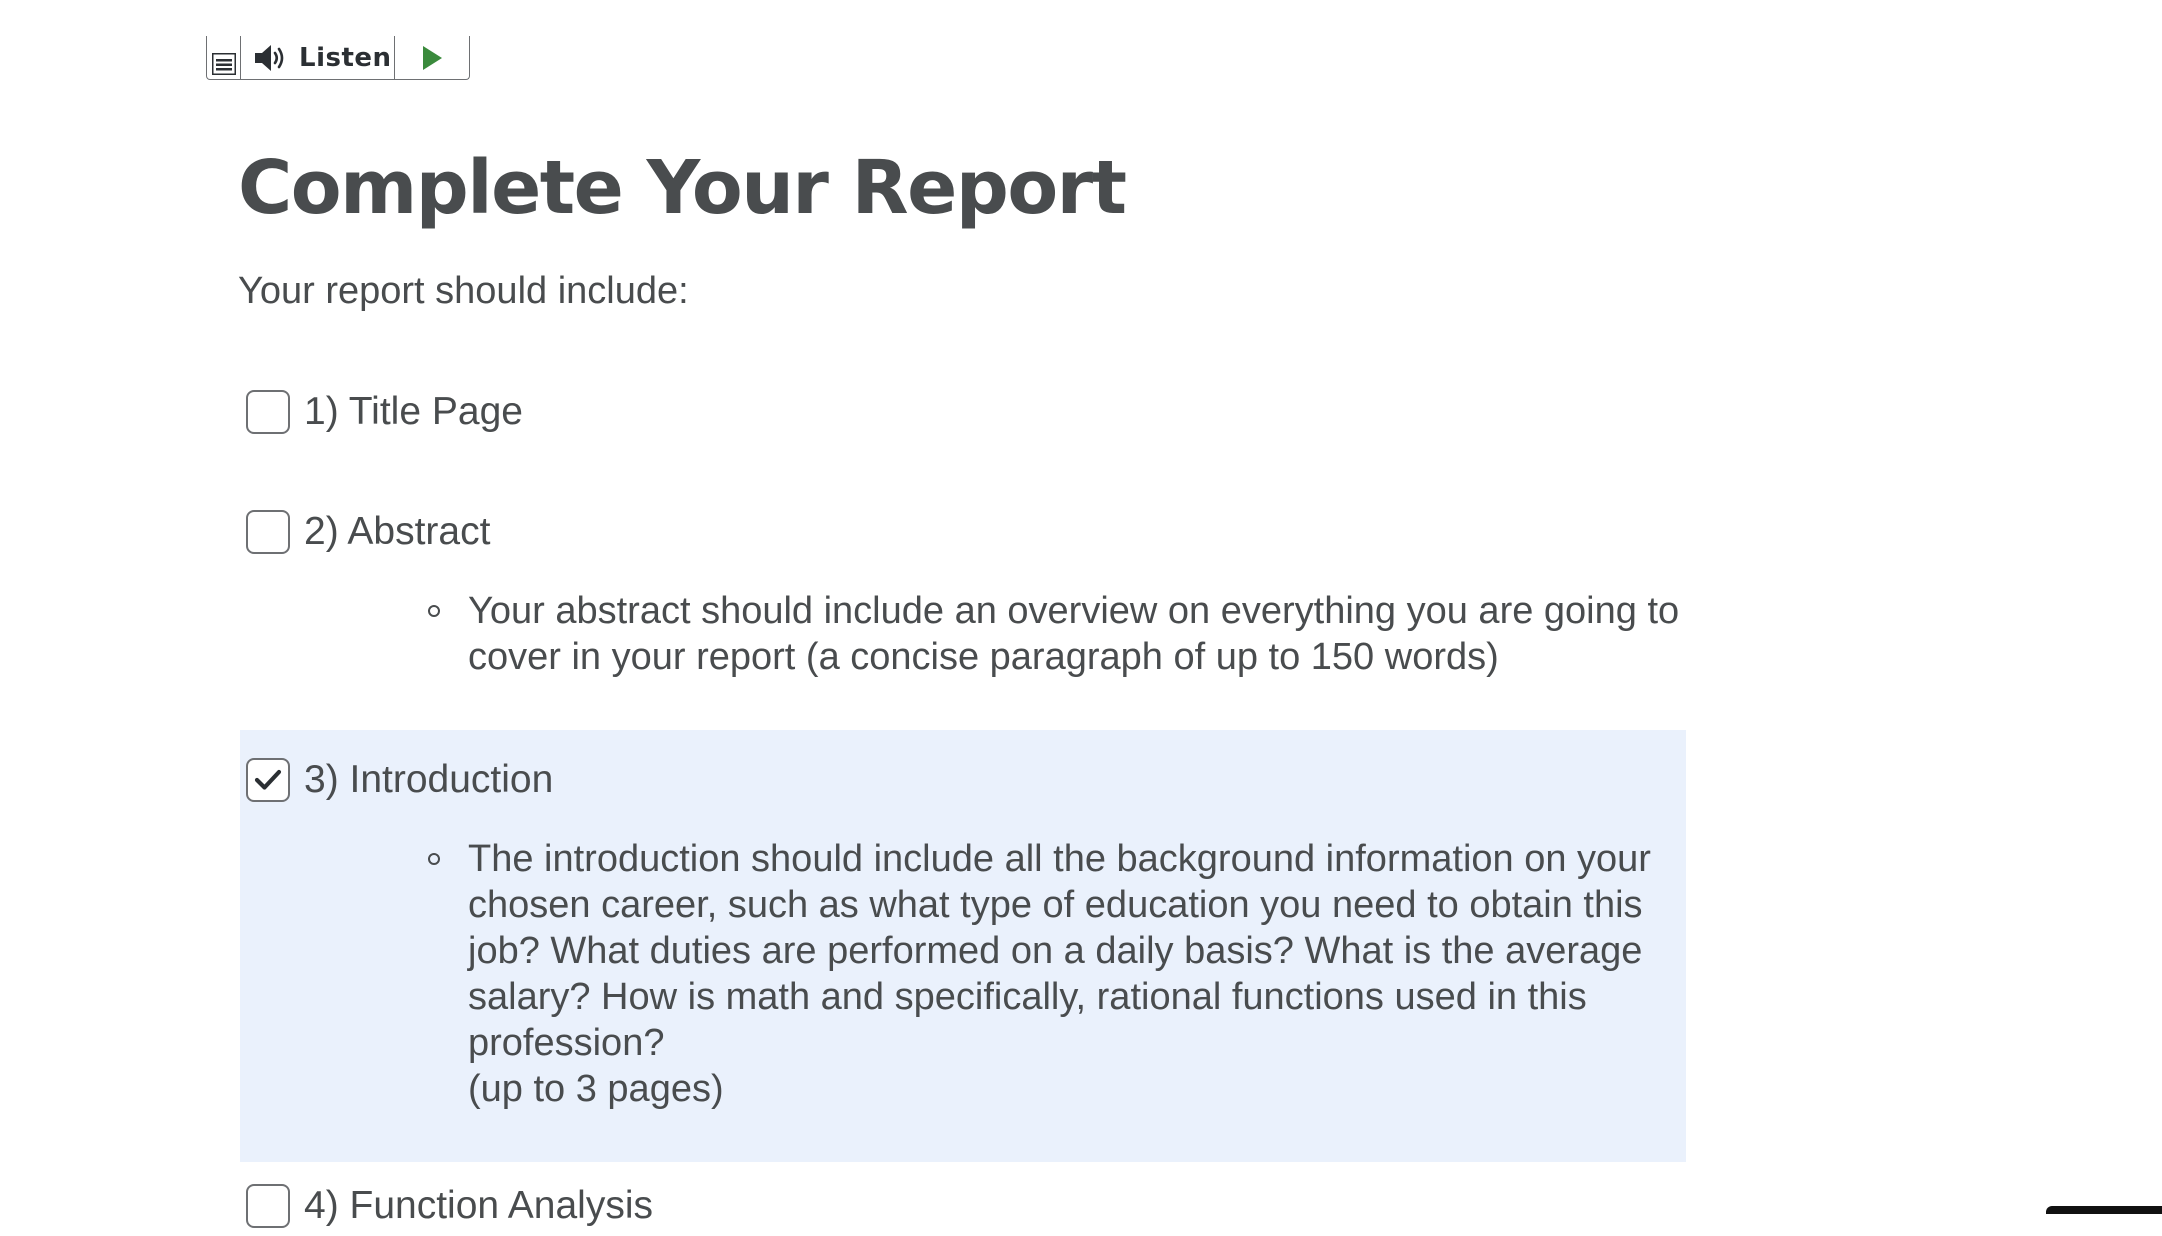 The image size is (2162, 1236). I want to click on checkbox-introduction, so click(268, 780).